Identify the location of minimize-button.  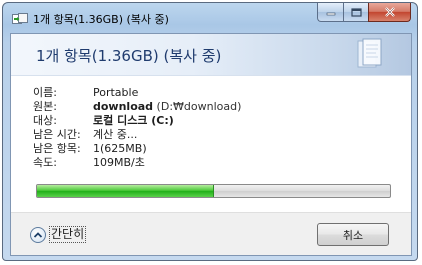
(330, 12).